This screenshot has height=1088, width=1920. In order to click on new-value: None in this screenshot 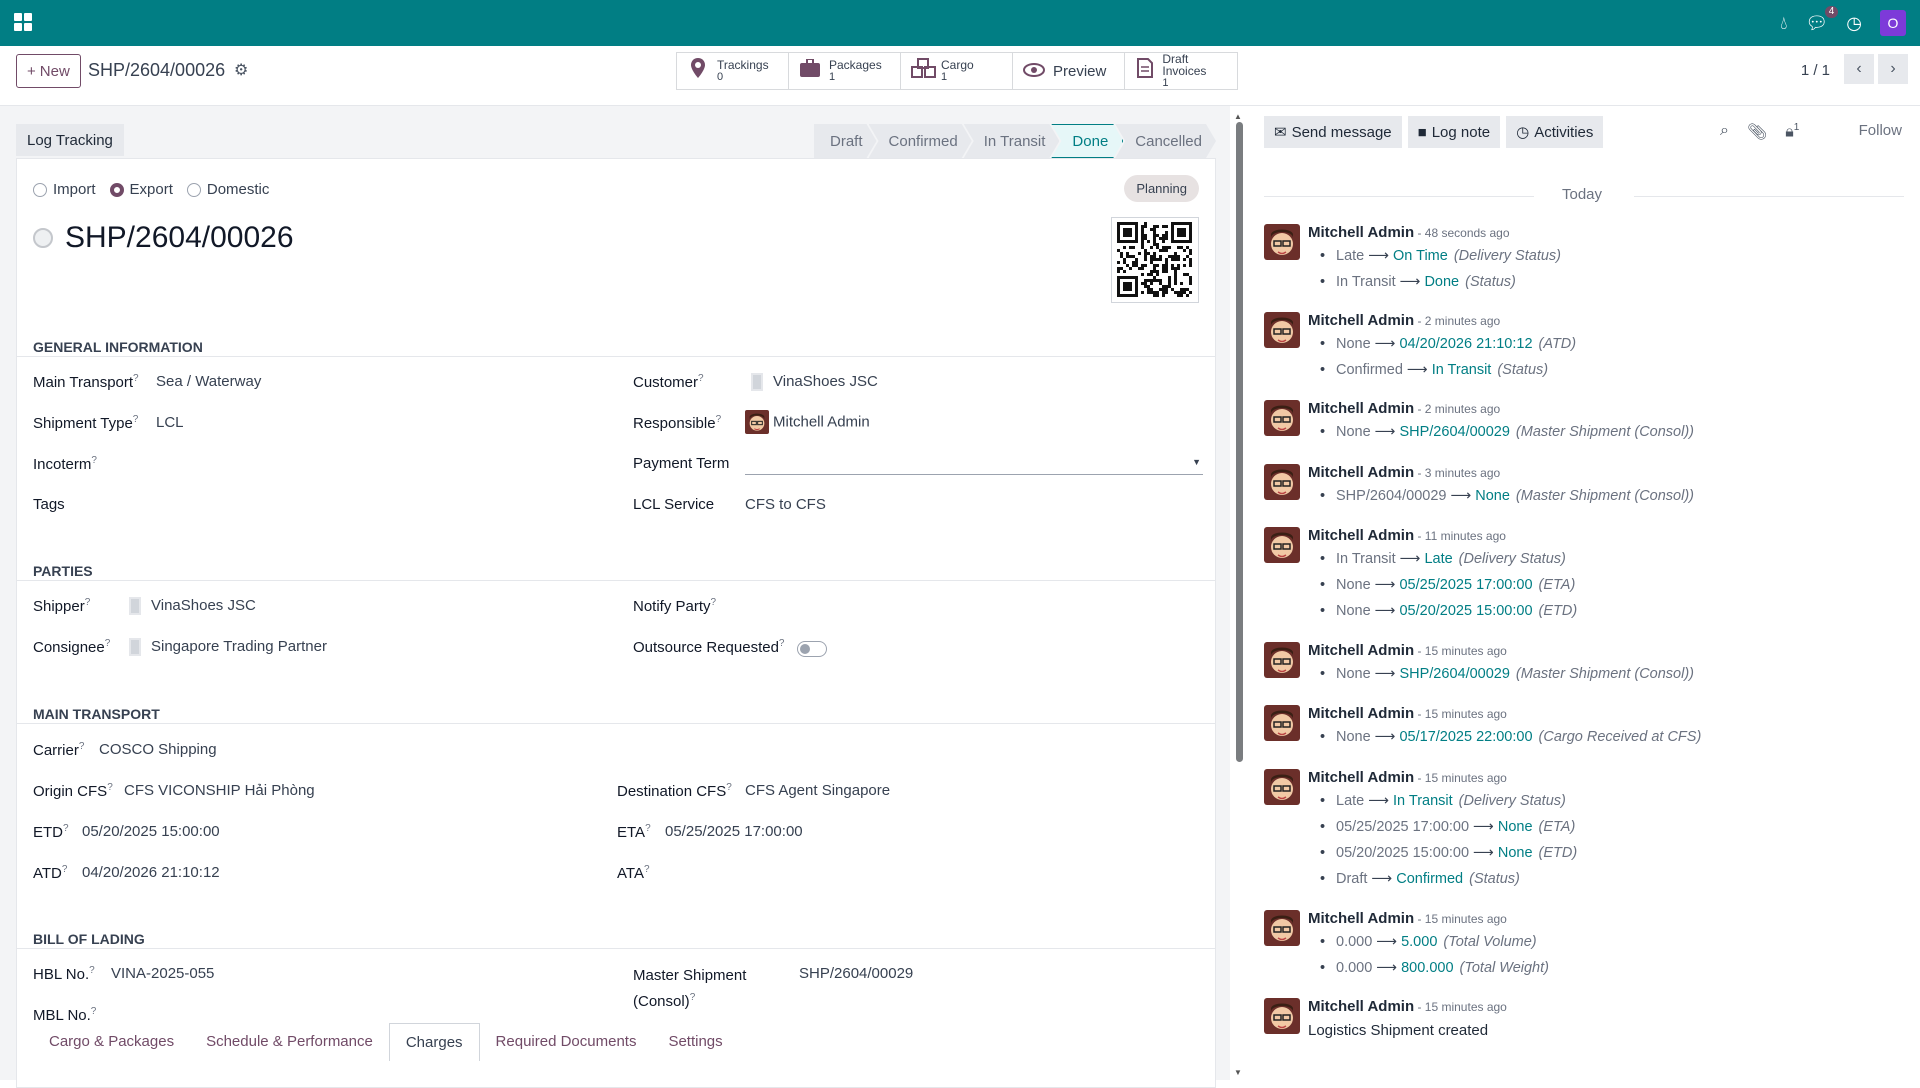, I will do `click(1515, 827)`.